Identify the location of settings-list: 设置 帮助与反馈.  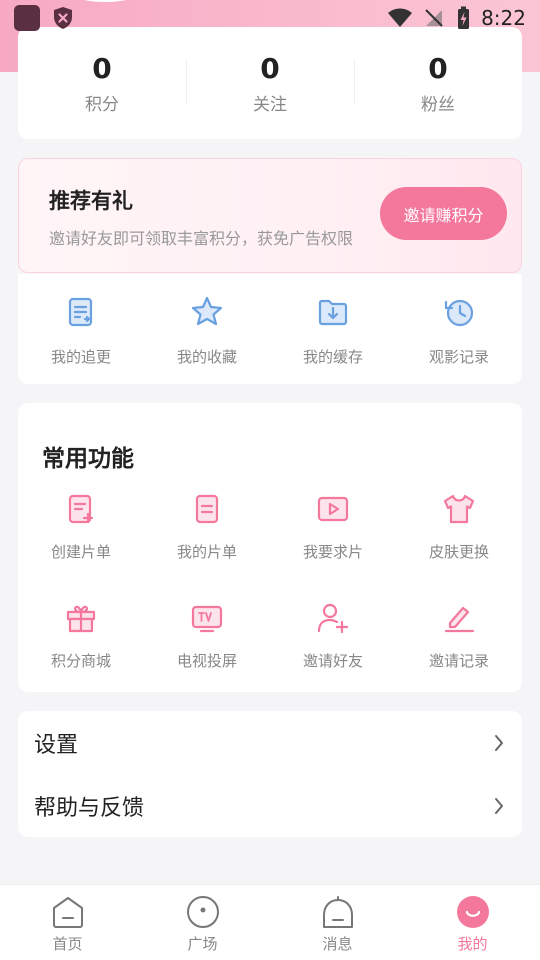
(270, 774).